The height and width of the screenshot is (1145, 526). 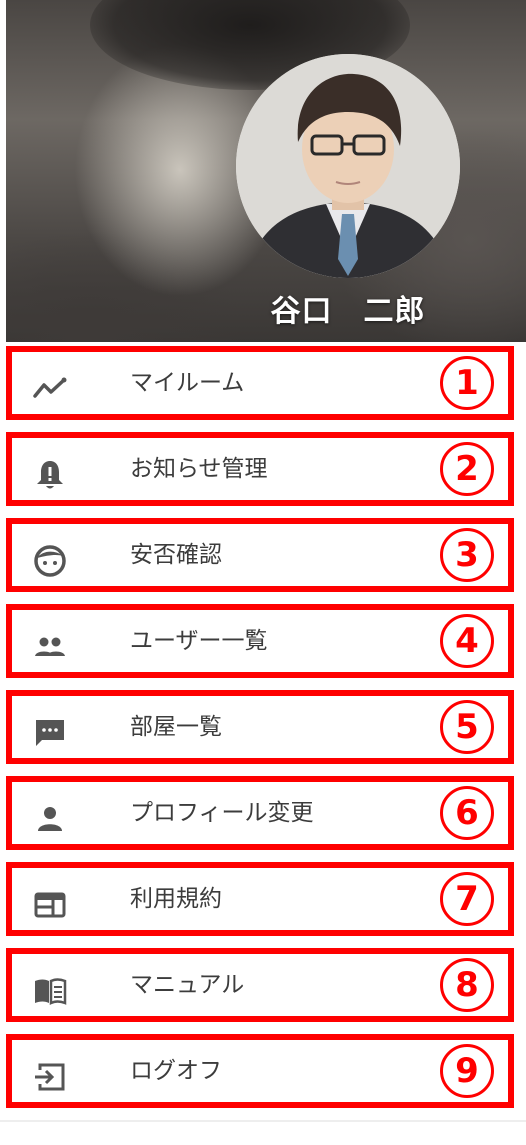 What do you see at coordinates (50, 905) in the screenshot?
I see `web-icon` at bounding box center [50, 905].